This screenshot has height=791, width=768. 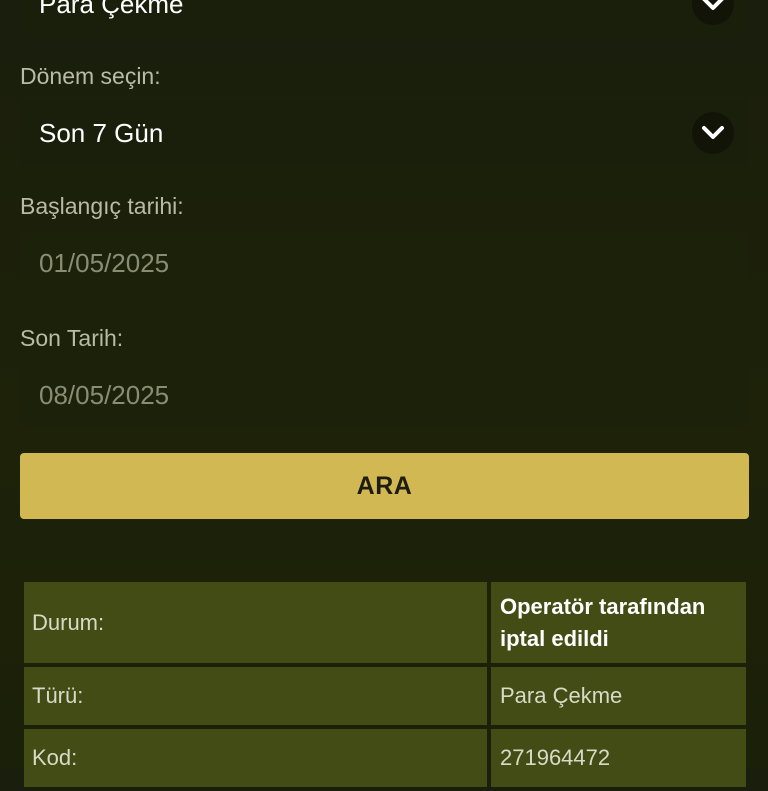 What do you see at coordinates (101, 132) in the screenshot?
I see `period-value: Son 7 Gün` at bounding box center [101, 132].